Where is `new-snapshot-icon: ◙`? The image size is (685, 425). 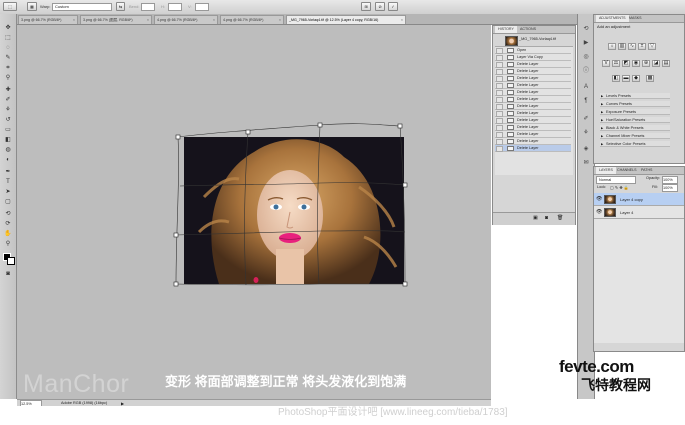
new-snapshot-icon: ◙ is located at coordinates (546, 218).